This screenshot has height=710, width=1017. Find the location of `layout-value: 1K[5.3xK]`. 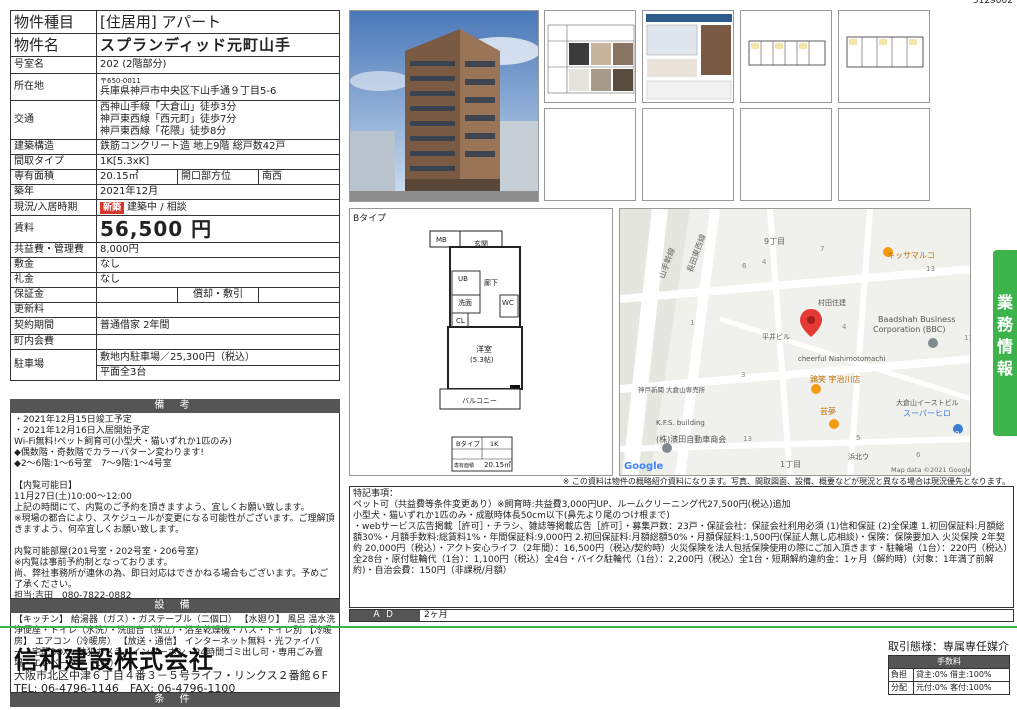

layout-value: 1K[5.3xK] is located at coordinates (218, 162).